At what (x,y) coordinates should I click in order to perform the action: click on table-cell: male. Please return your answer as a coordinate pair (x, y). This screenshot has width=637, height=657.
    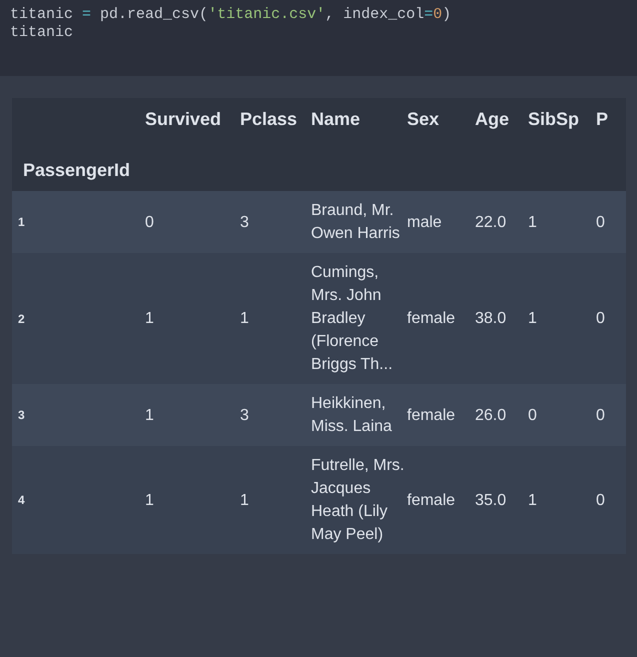
    Looking at the image, I should click on (424, 222).